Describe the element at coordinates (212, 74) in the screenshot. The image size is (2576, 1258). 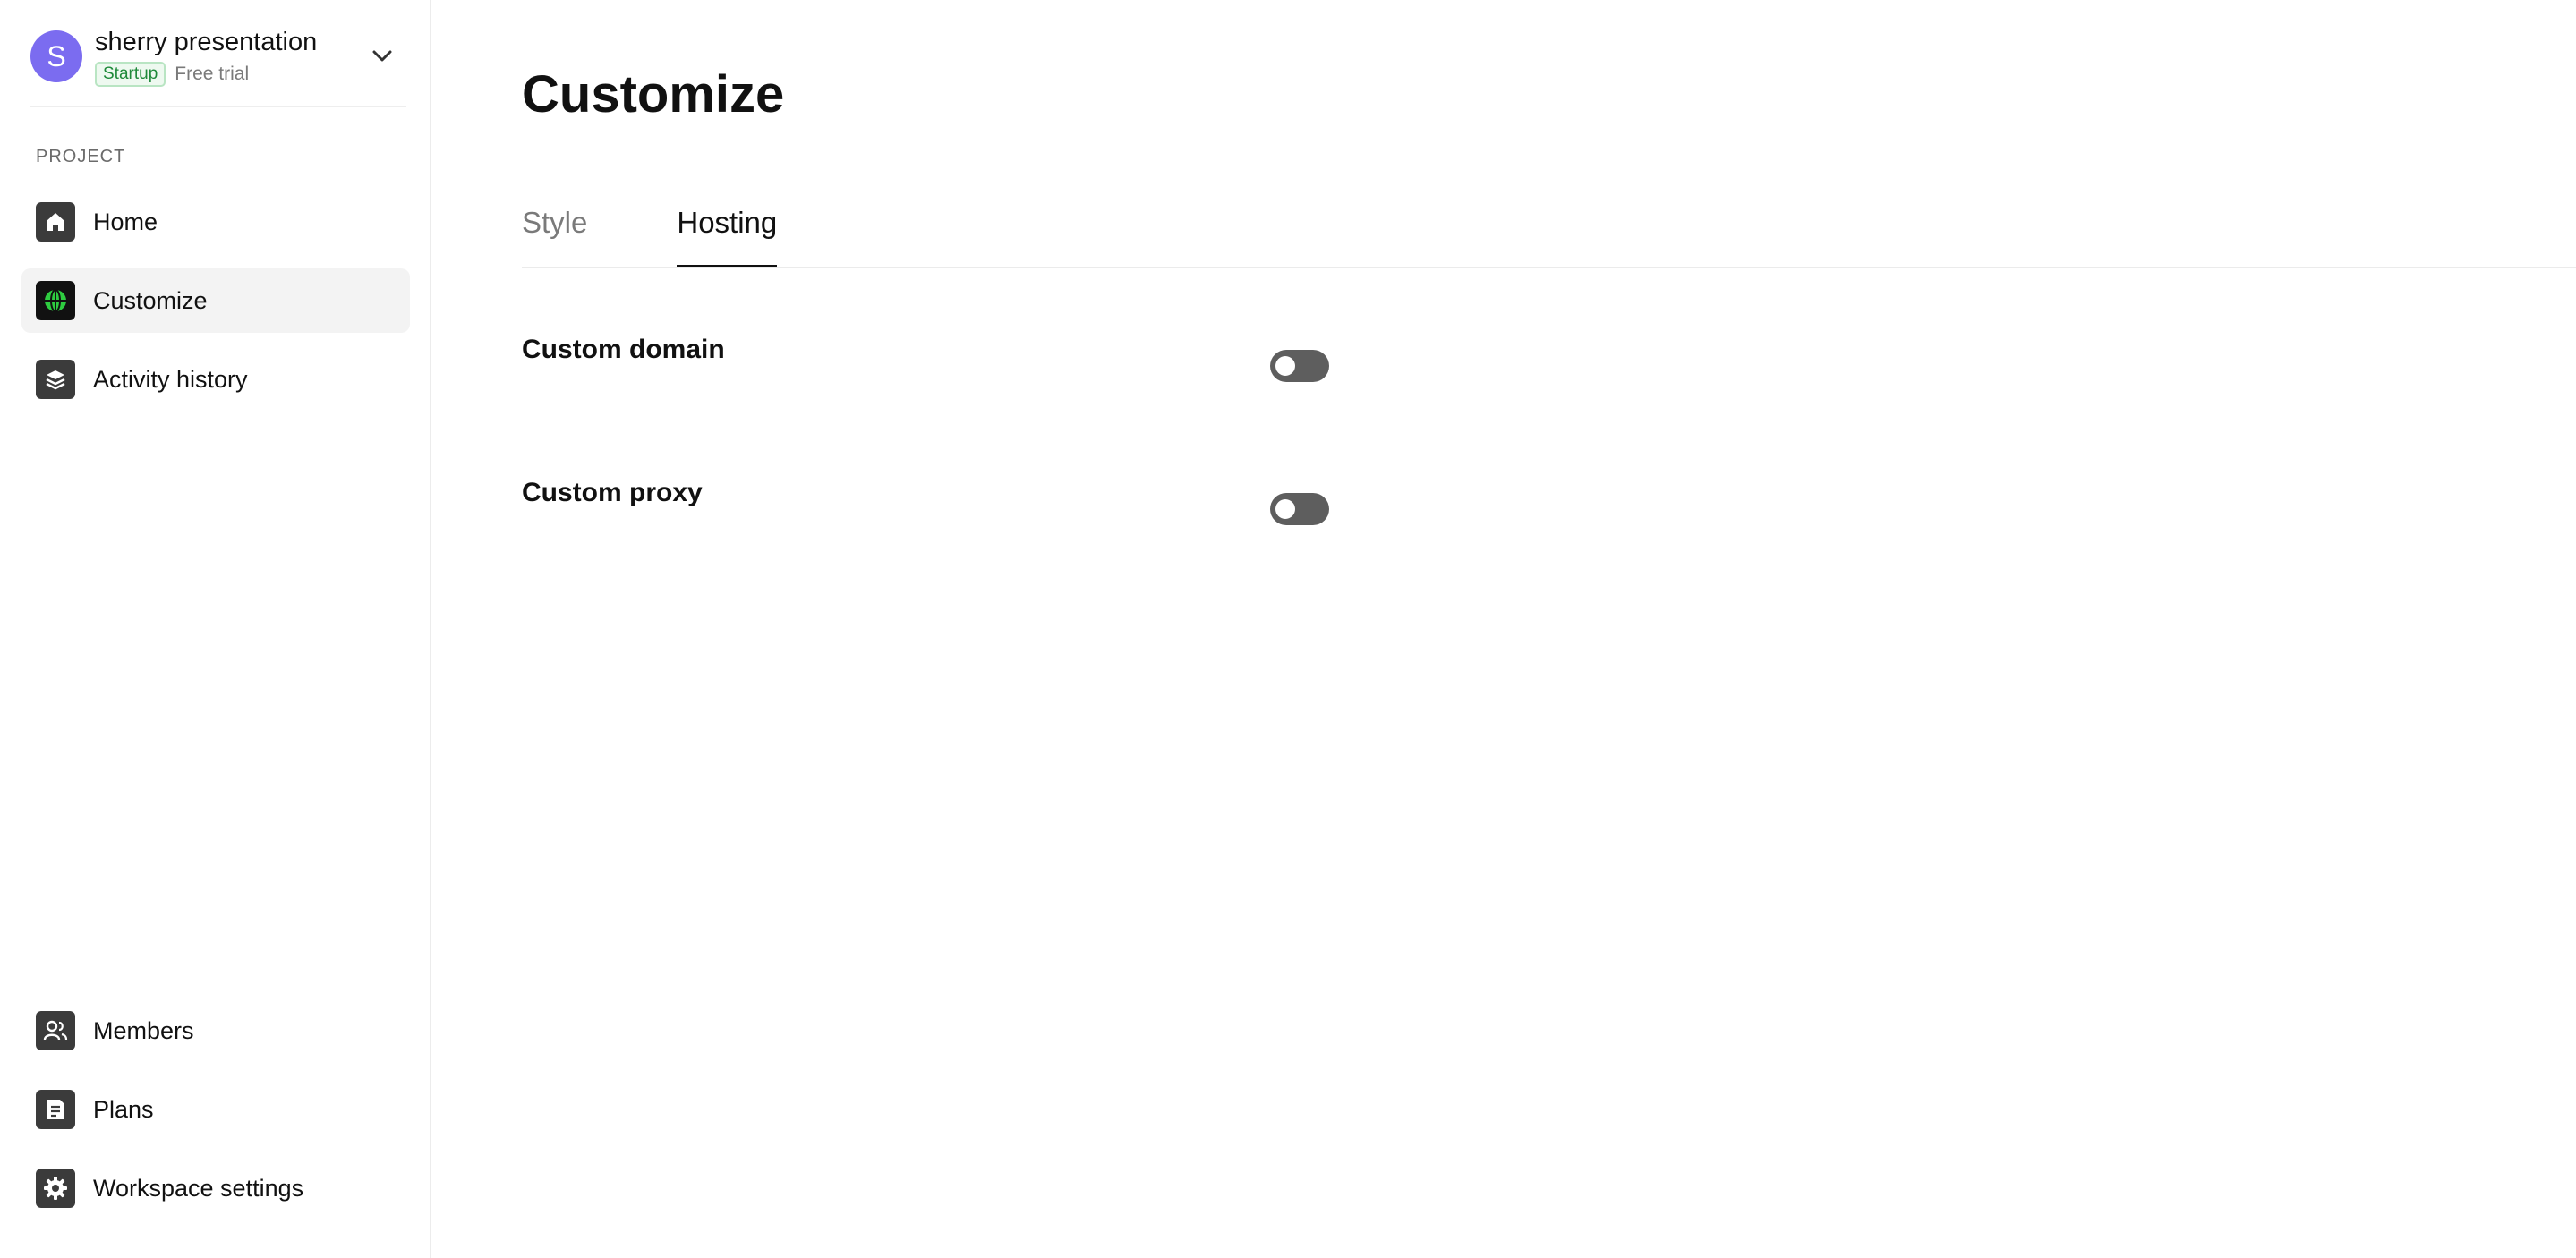
I see `trial-label: Free trial` at that location.